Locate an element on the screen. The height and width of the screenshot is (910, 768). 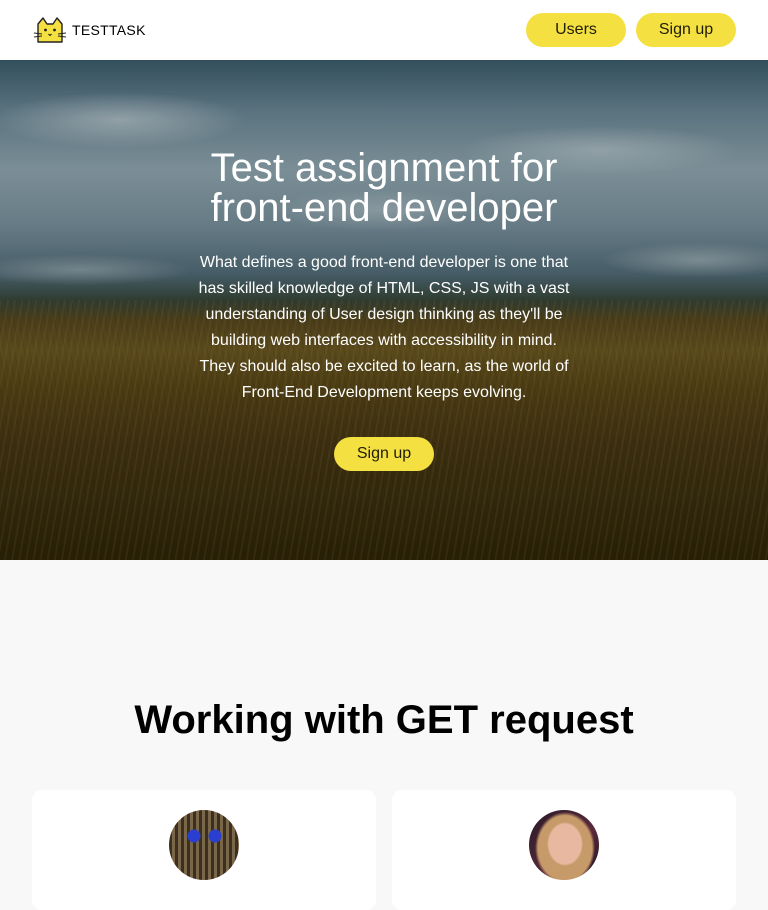
hero-signup-button: Sign up is located at coordinates (384, 454).